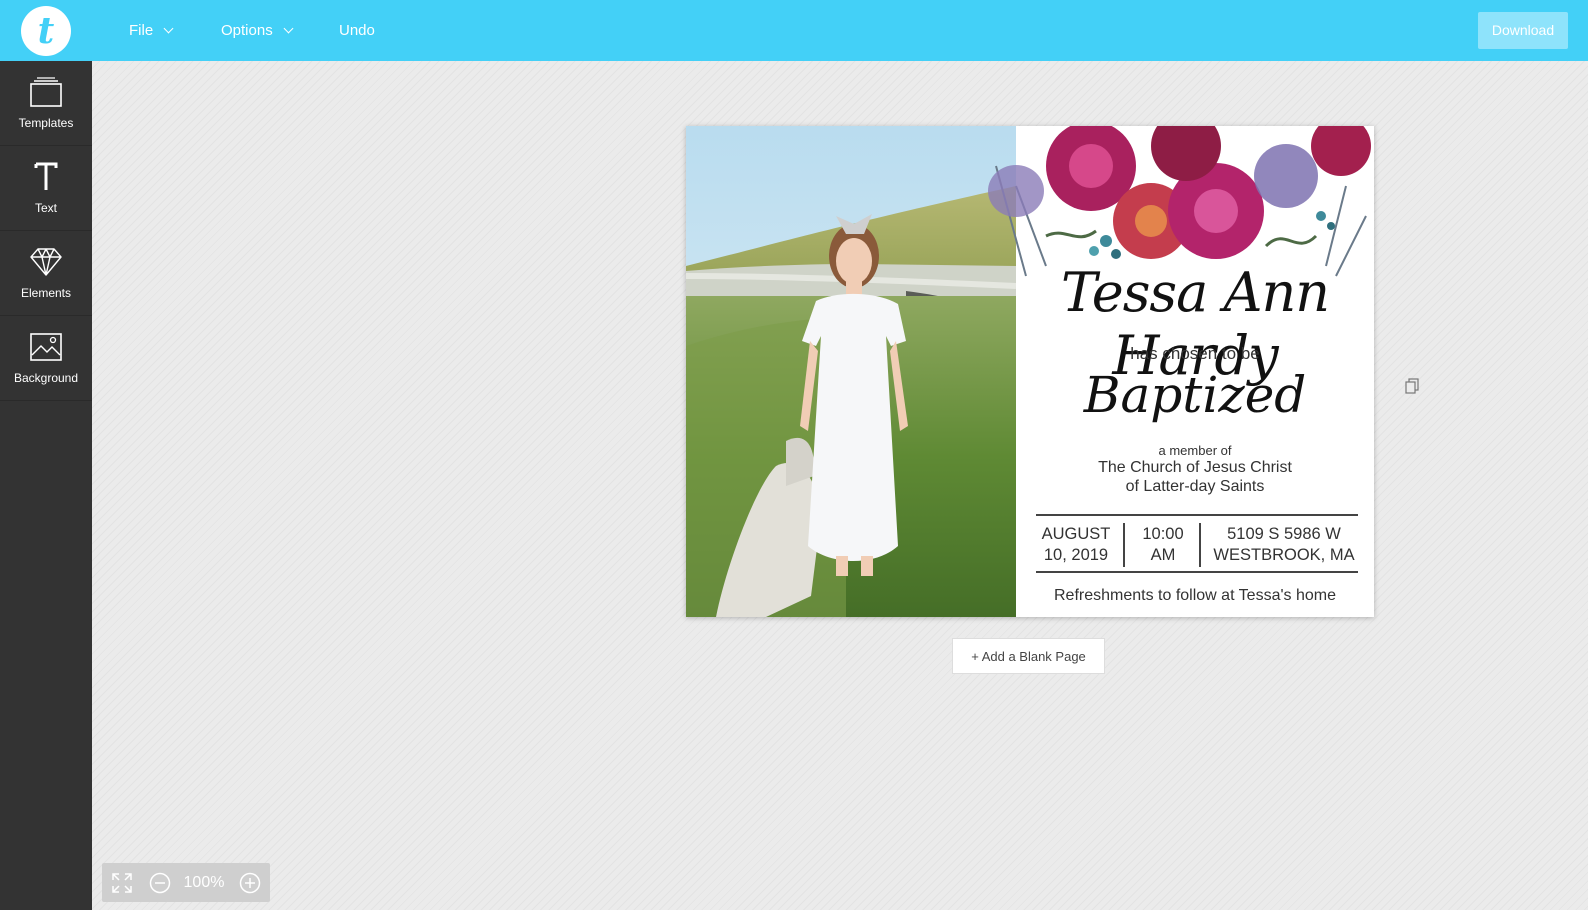  I want to click on sidebar-item-label: Text, so click(45, 208).